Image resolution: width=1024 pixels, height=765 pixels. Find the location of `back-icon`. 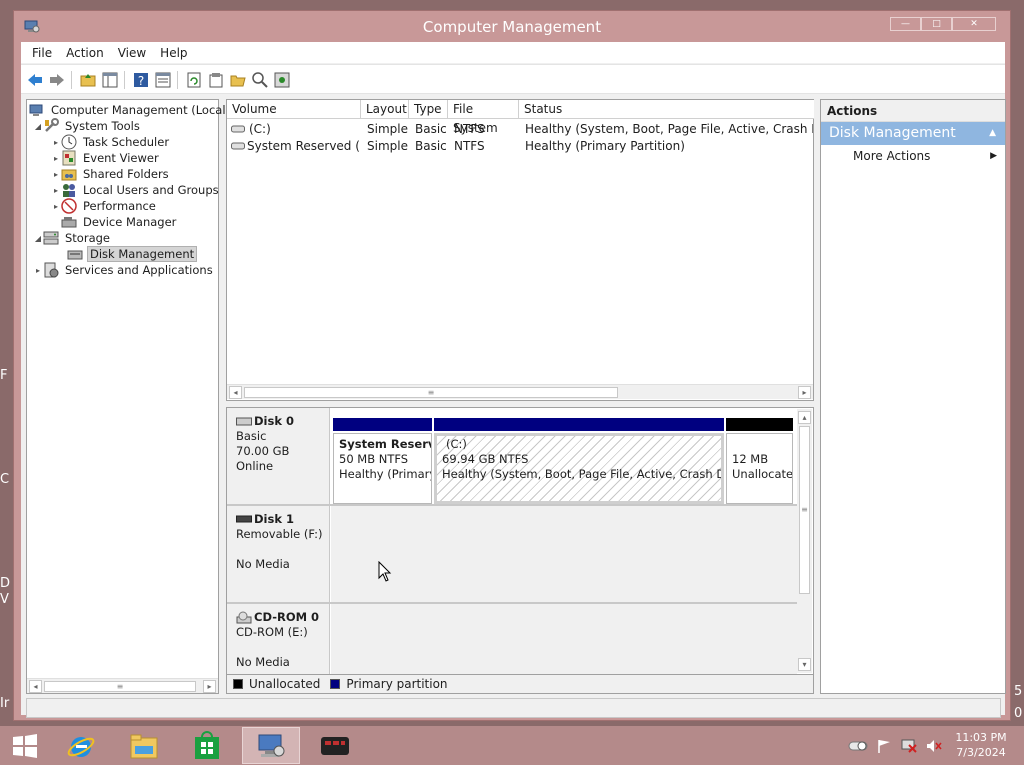

back-icon is located at coordinates (35, 80).